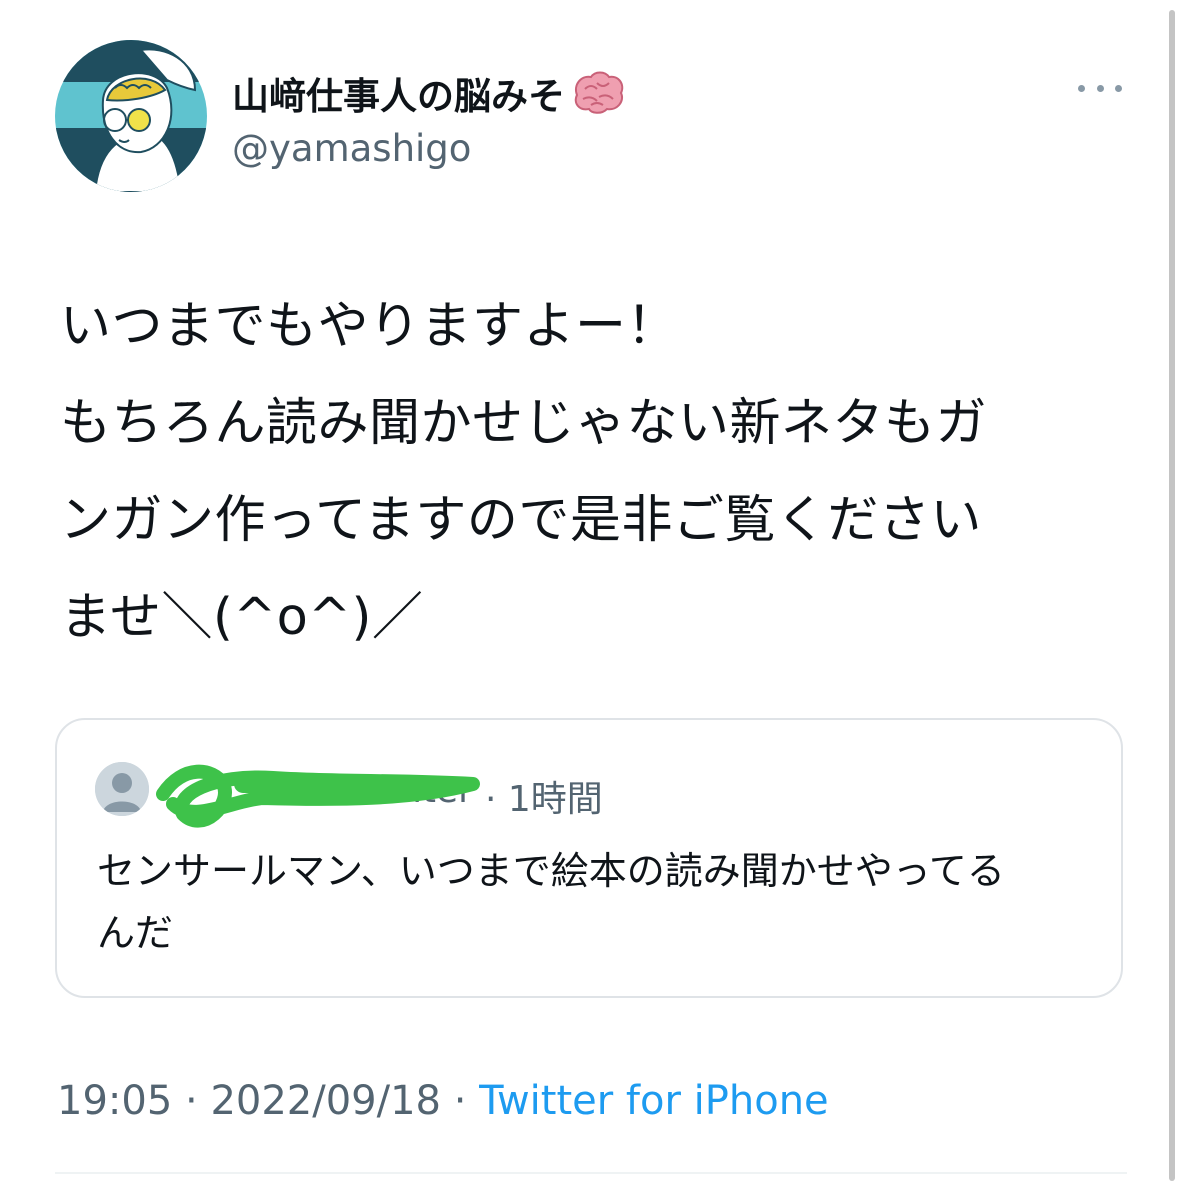  I want to click on divider, so click(591, 1173).